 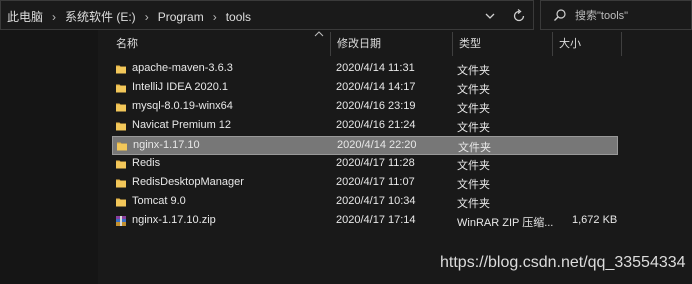 I want to click on breadcrumb-program: Program, so click(x=181, y=17).